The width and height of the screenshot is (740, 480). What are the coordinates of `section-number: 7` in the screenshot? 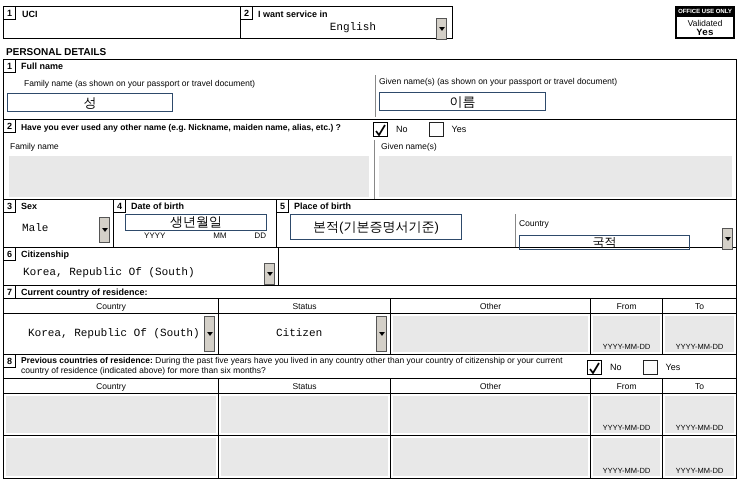 It's located at (10, 292).